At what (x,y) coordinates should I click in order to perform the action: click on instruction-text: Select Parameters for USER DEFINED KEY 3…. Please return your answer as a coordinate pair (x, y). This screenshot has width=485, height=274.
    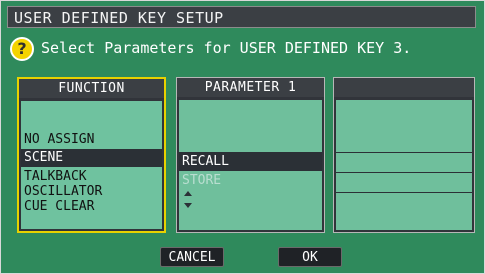
    Looking at the image, I should click on (226, 48).